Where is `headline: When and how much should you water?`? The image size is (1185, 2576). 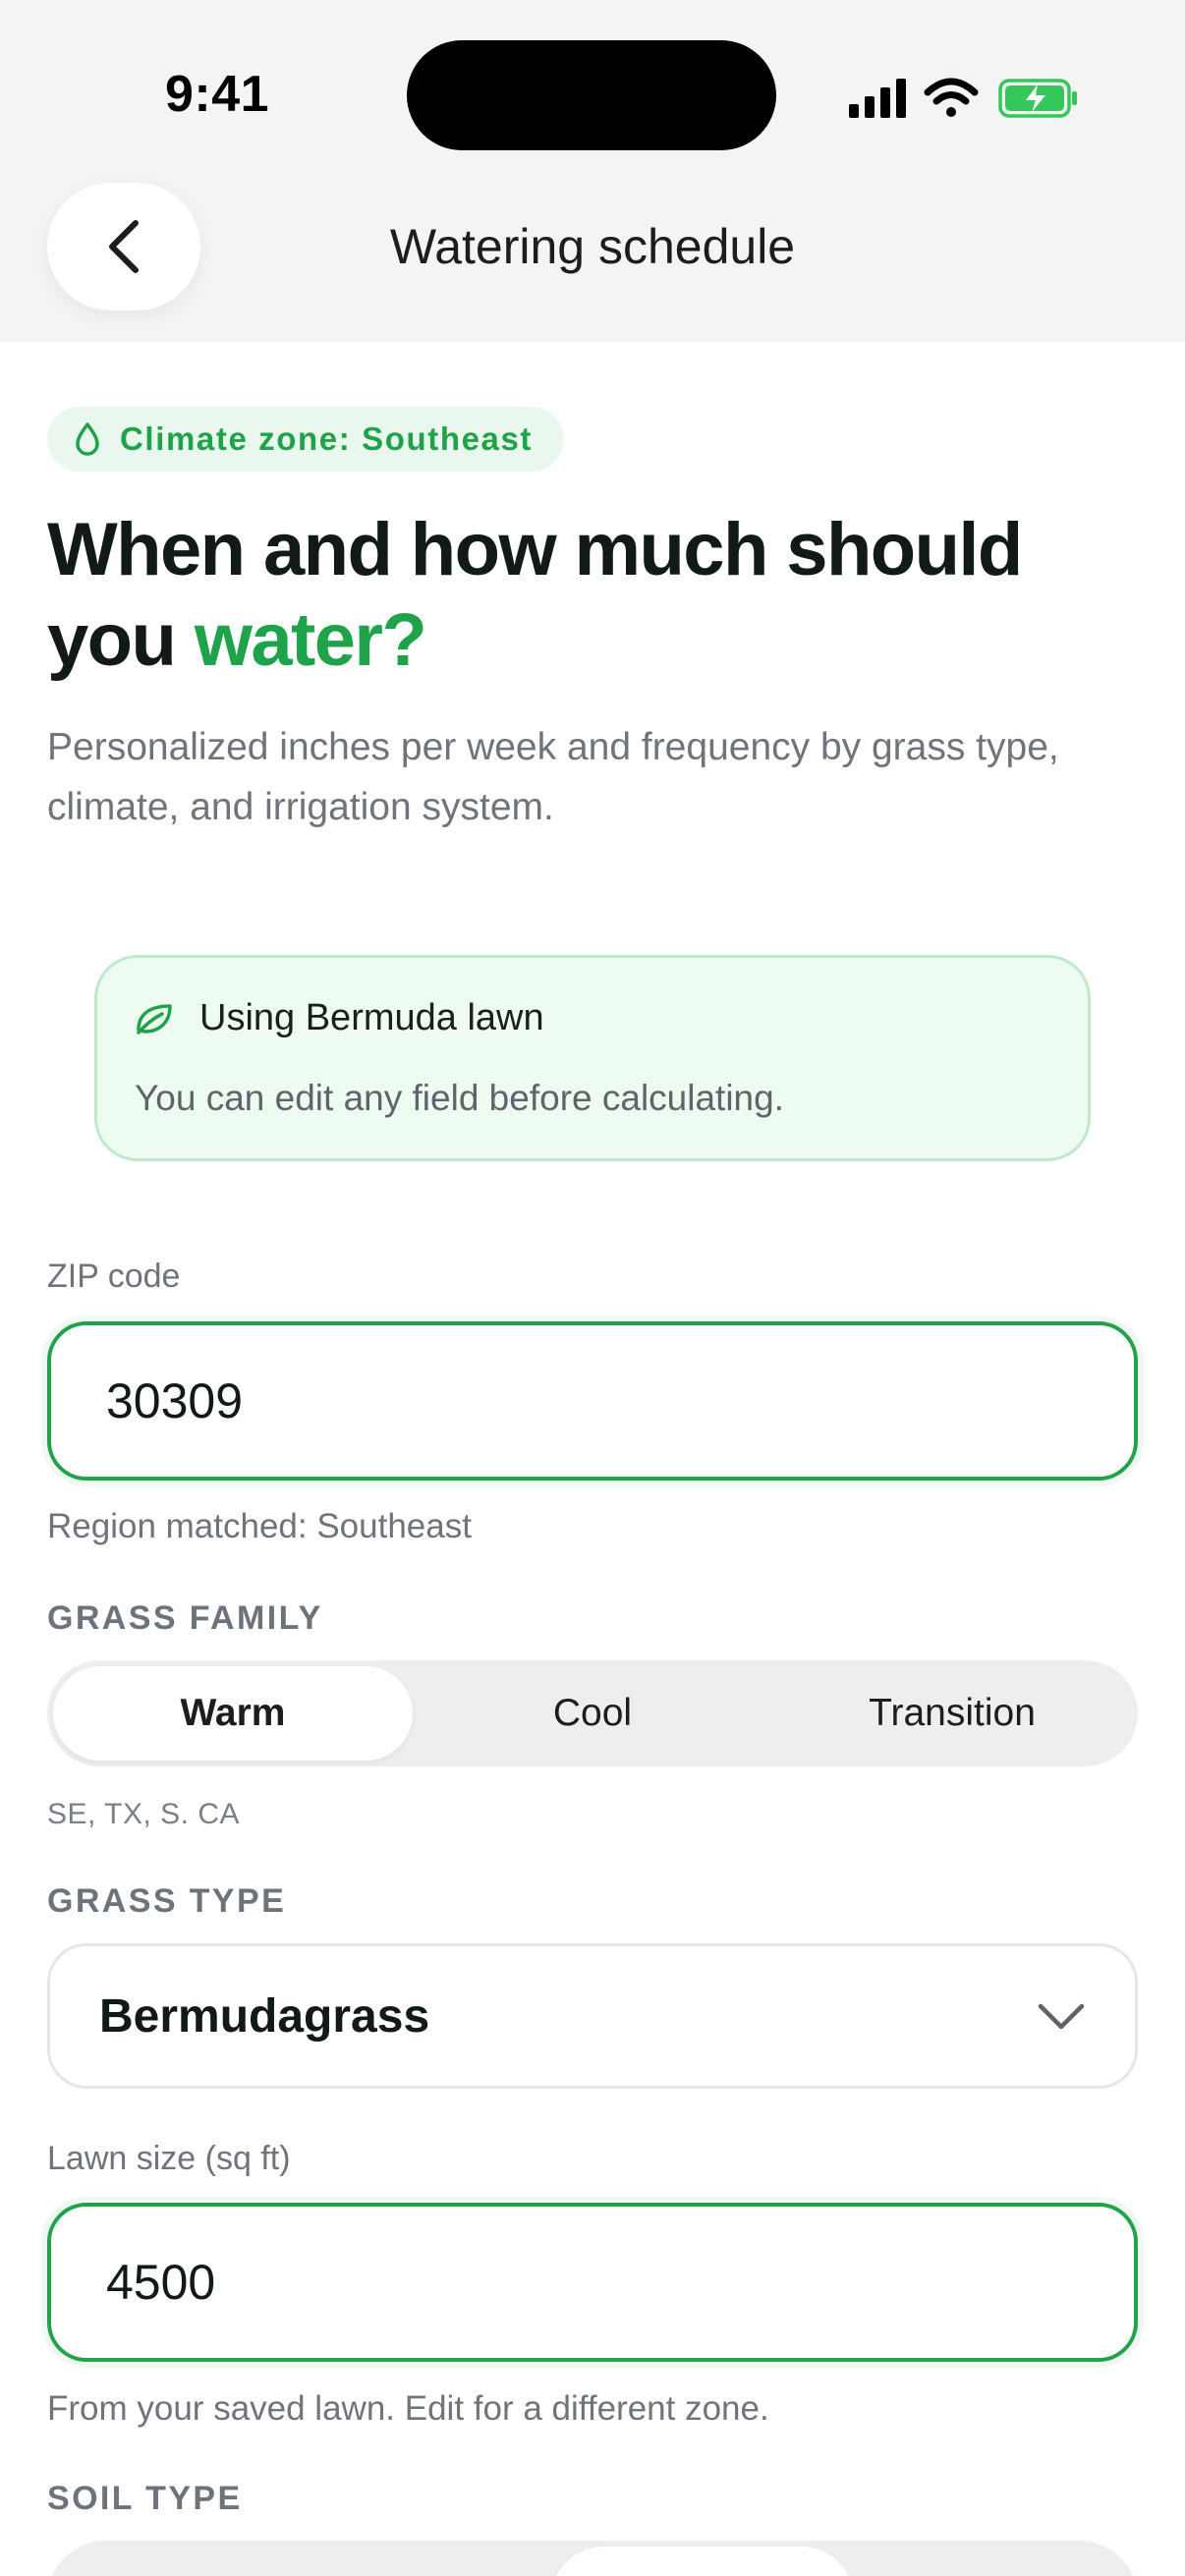
headline: When and how much should you water? is located at coordinates (592, 595).